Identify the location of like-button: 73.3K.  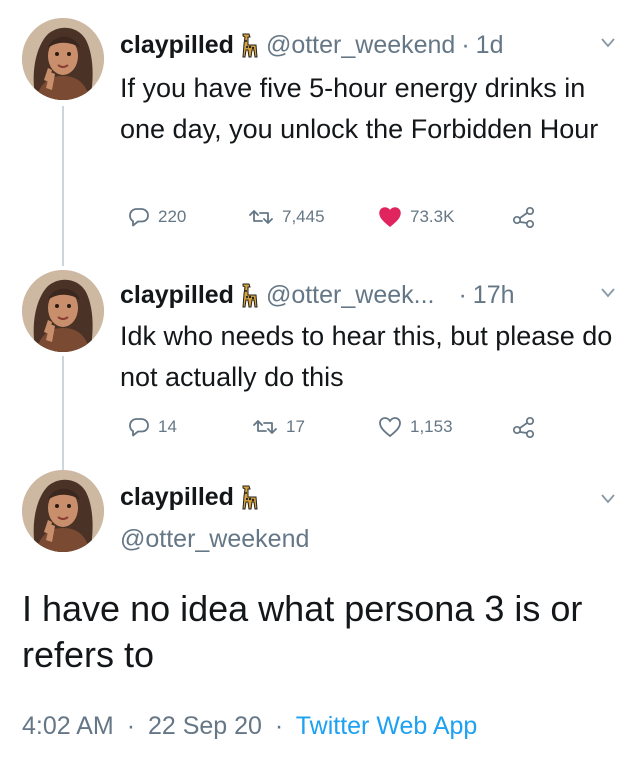
(416, 217).